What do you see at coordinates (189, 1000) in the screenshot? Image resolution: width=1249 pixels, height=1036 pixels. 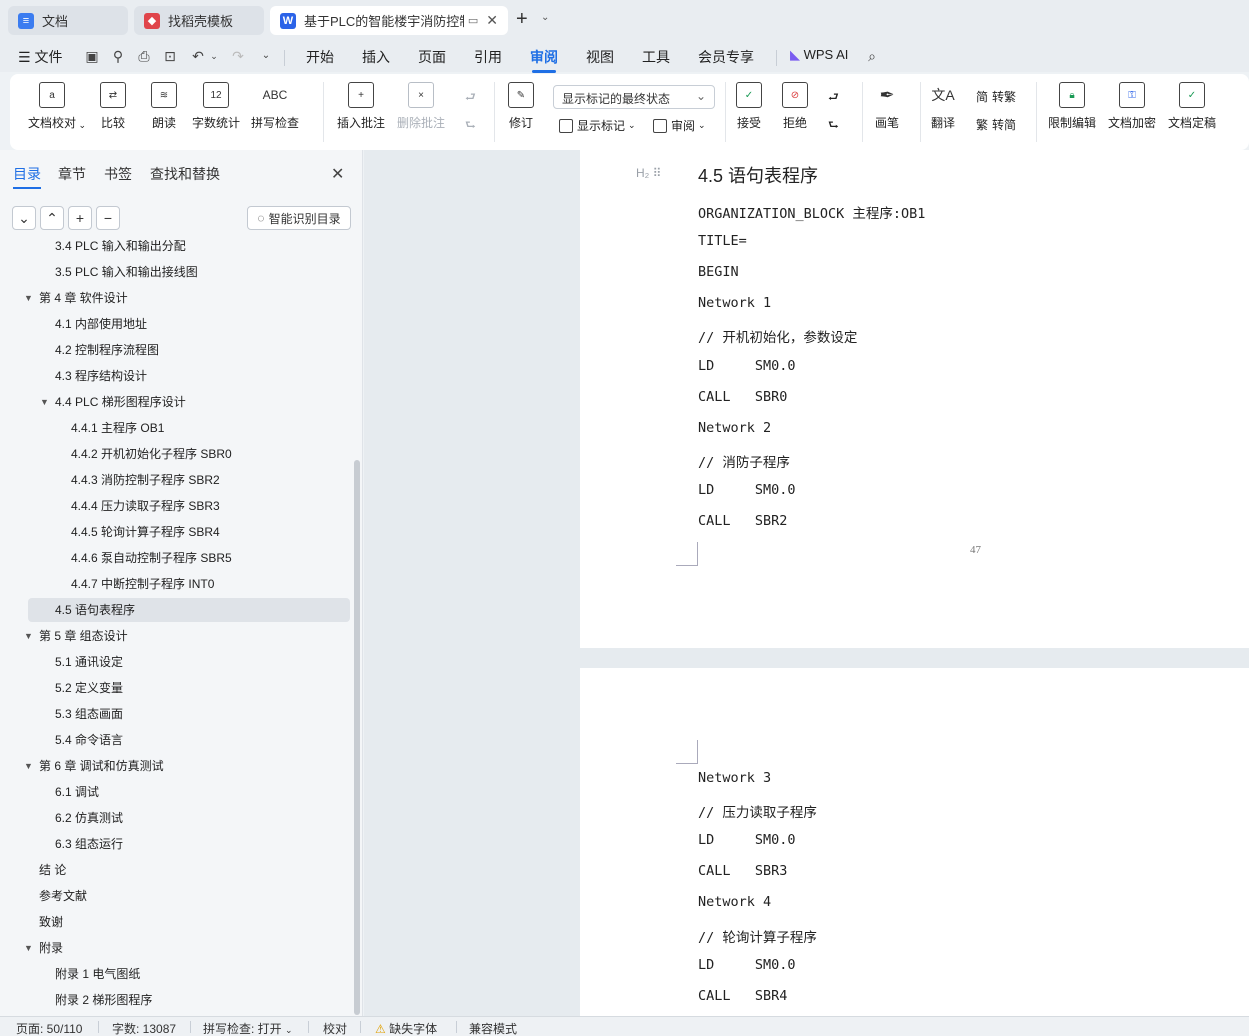 I see `toc-item: 附录 2 梯形图程序` at bounding box center [189, 1000].